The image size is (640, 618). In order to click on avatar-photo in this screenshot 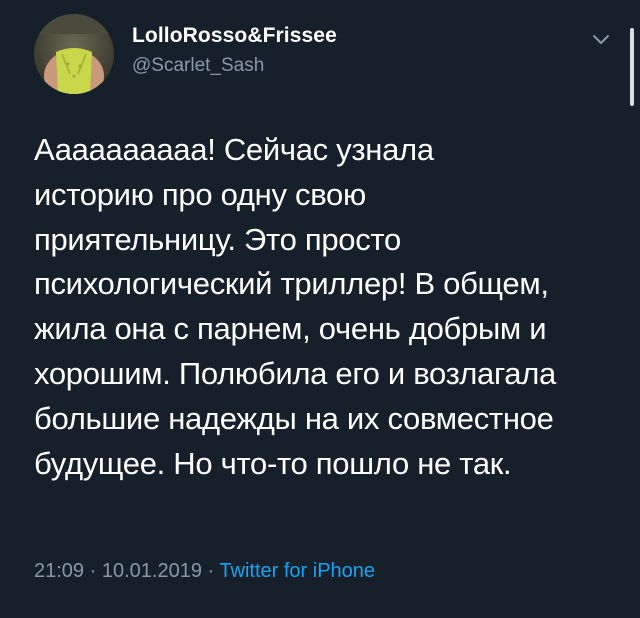, I will do `click(74, 54)`.